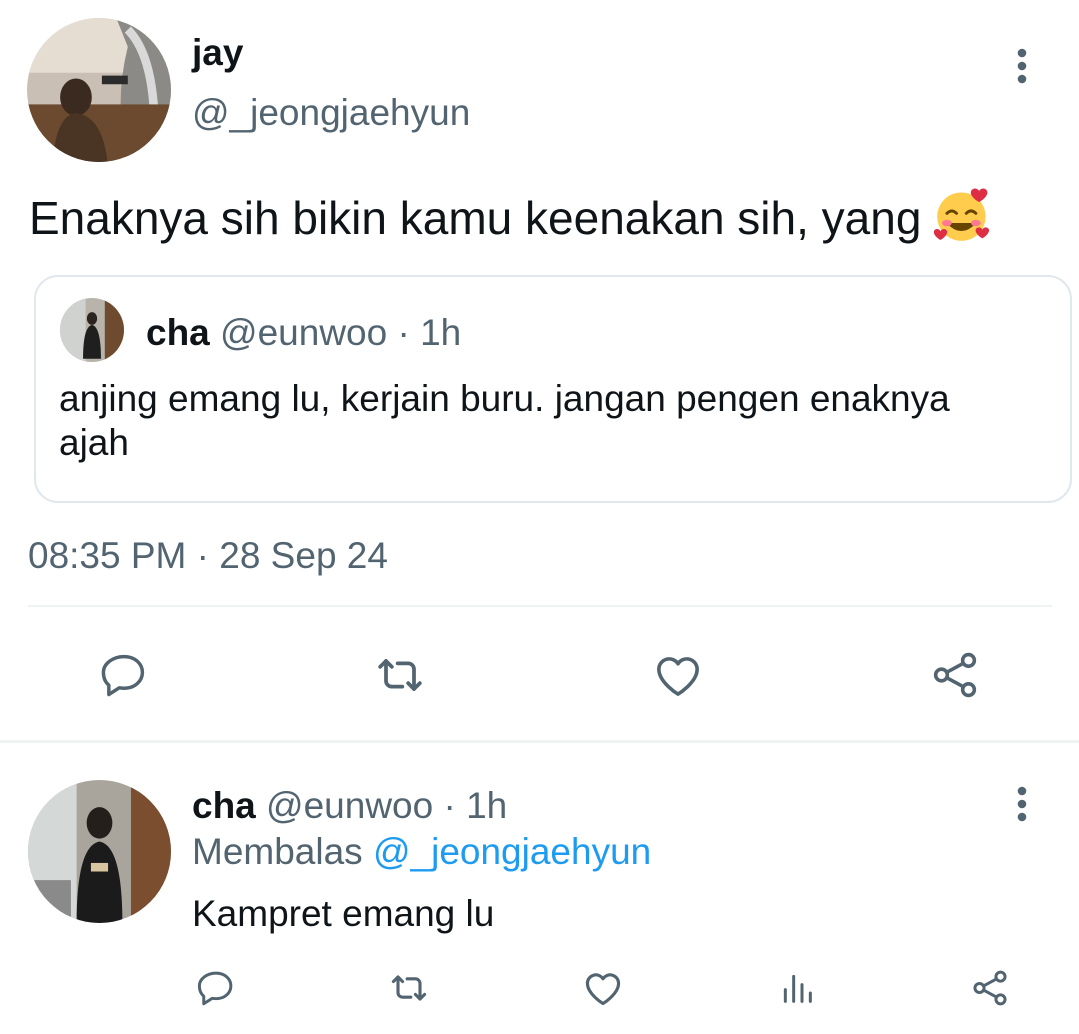 This screenshot has height=1034, width=1079. I want to click on divider, so click(540, 606).